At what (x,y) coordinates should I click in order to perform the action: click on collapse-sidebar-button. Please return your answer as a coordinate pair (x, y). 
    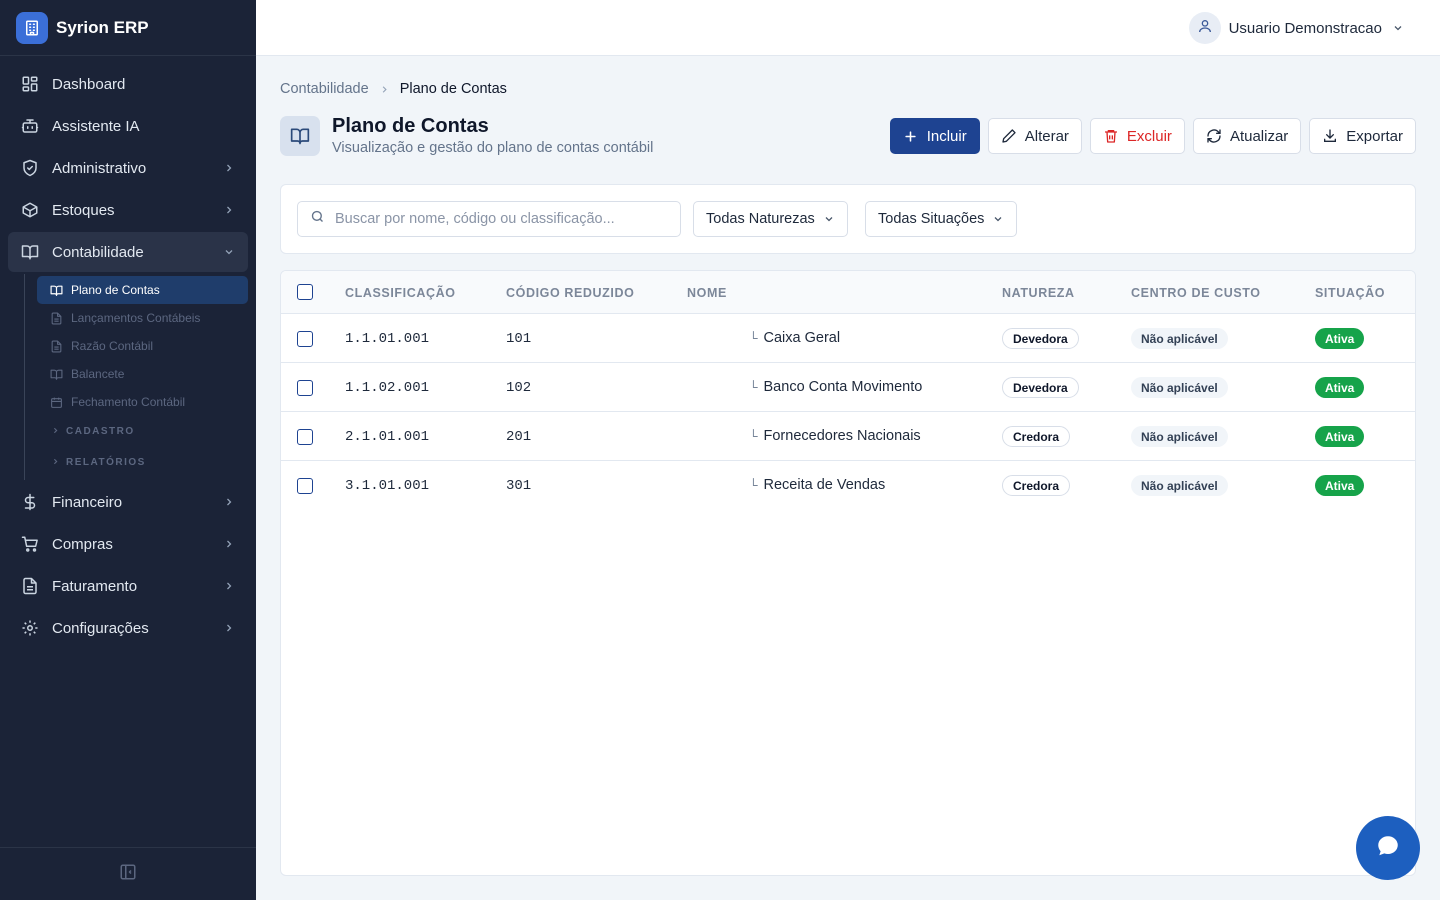
    Looking at the image, I should click on (128, 873).